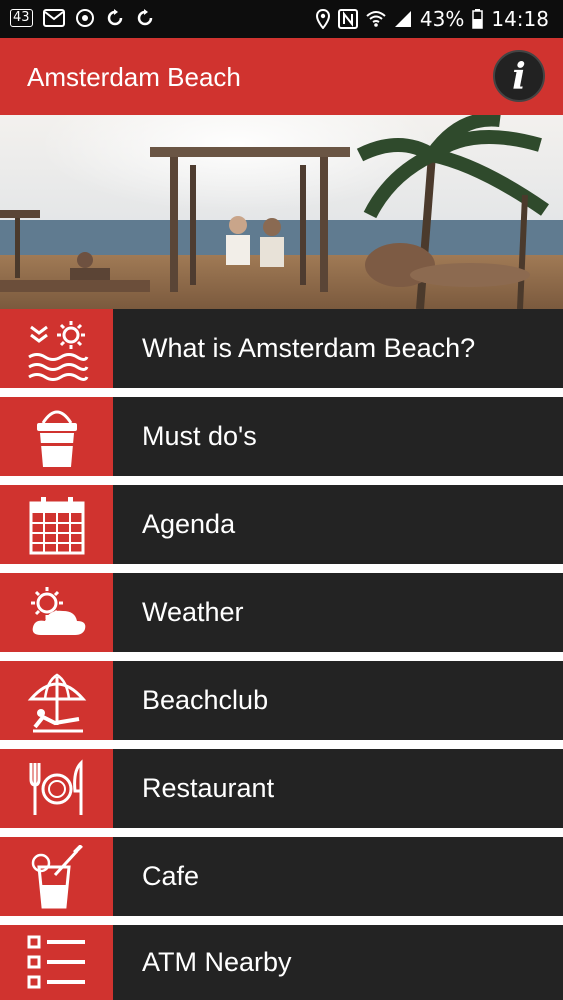 The image size is (563, 1000). What do you see at coordinates (199, 436) in the screenshot?
I see `menu-item-label: Must do's` at bounding box center [199, 436].